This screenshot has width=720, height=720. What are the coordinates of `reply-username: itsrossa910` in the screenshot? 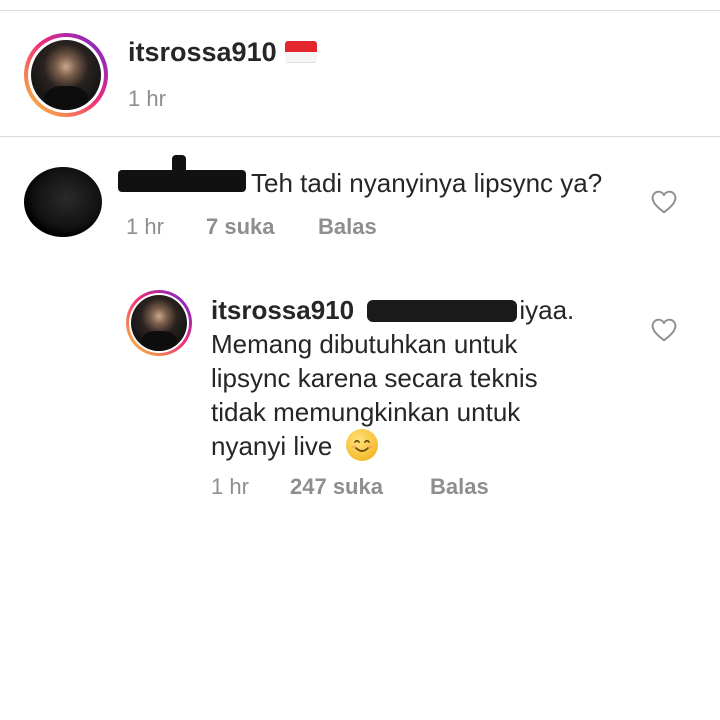 It's located at (282, 310).